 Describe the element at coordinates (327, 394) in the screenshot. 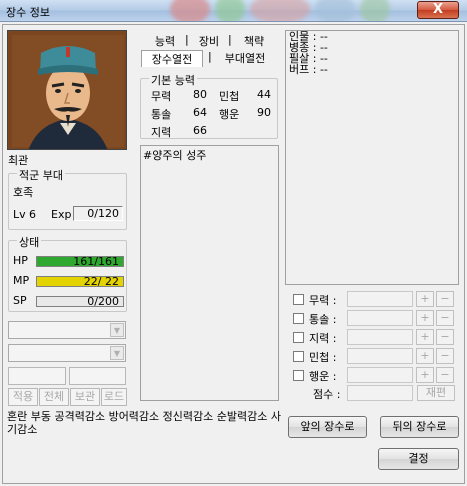

I see `points-label: 점수 :` at that location.